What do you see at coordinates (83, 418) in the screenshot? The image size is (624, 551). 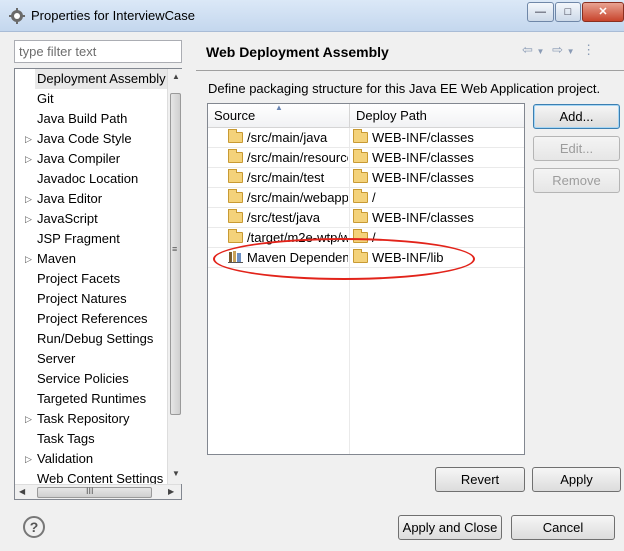 I see `tree-item-label: Task Repository` at bounding box center [83, 418].